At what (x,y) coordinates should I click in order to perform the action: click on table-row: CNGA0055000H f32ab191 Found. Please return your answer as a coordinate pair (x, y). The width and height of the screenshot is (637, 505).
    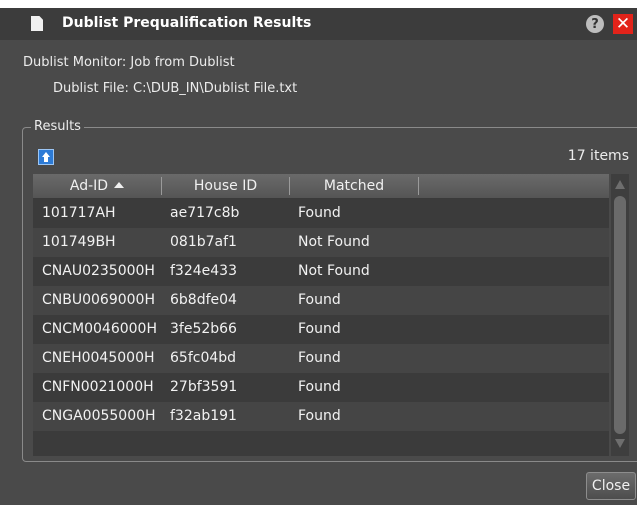
    Looking at the image, I should click on (321, 416).